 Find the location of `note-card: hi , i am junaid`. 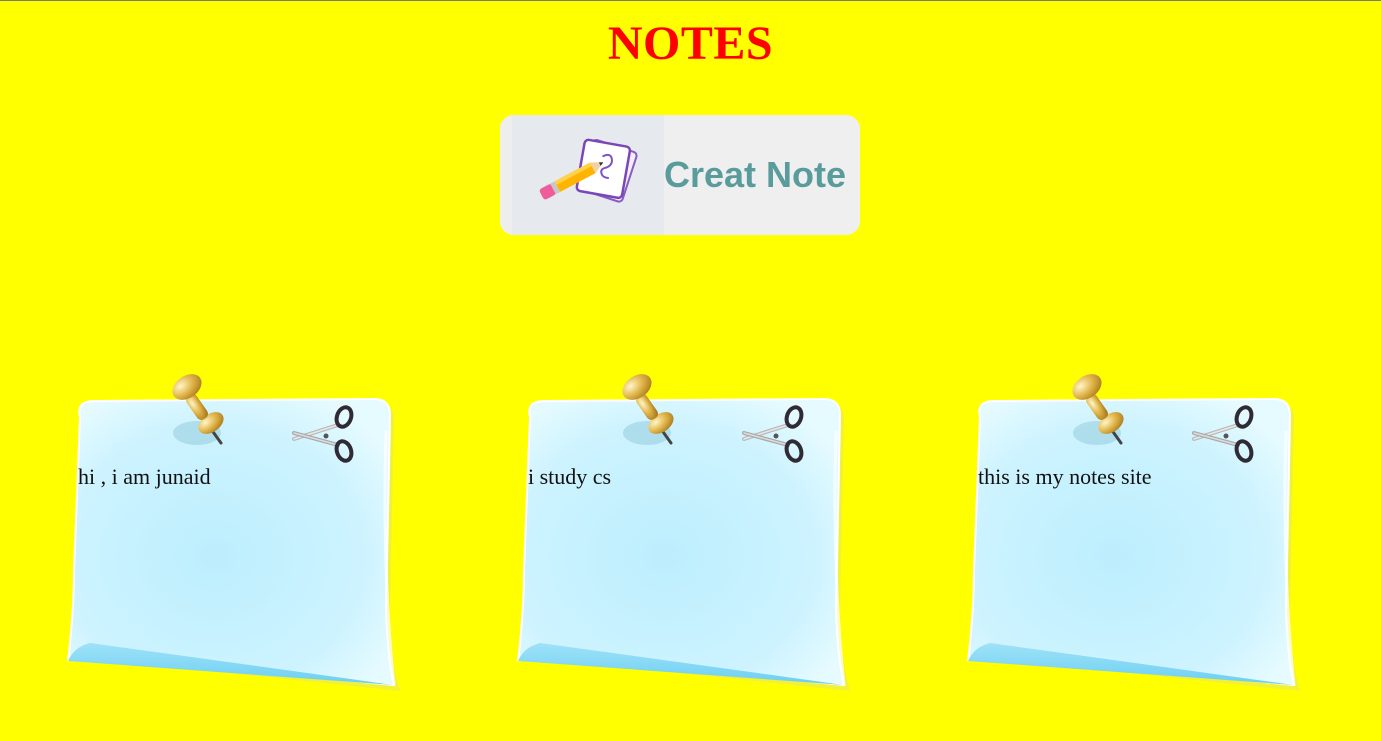

note-card: hi , i am junaid is located at coordinates (230, 536).